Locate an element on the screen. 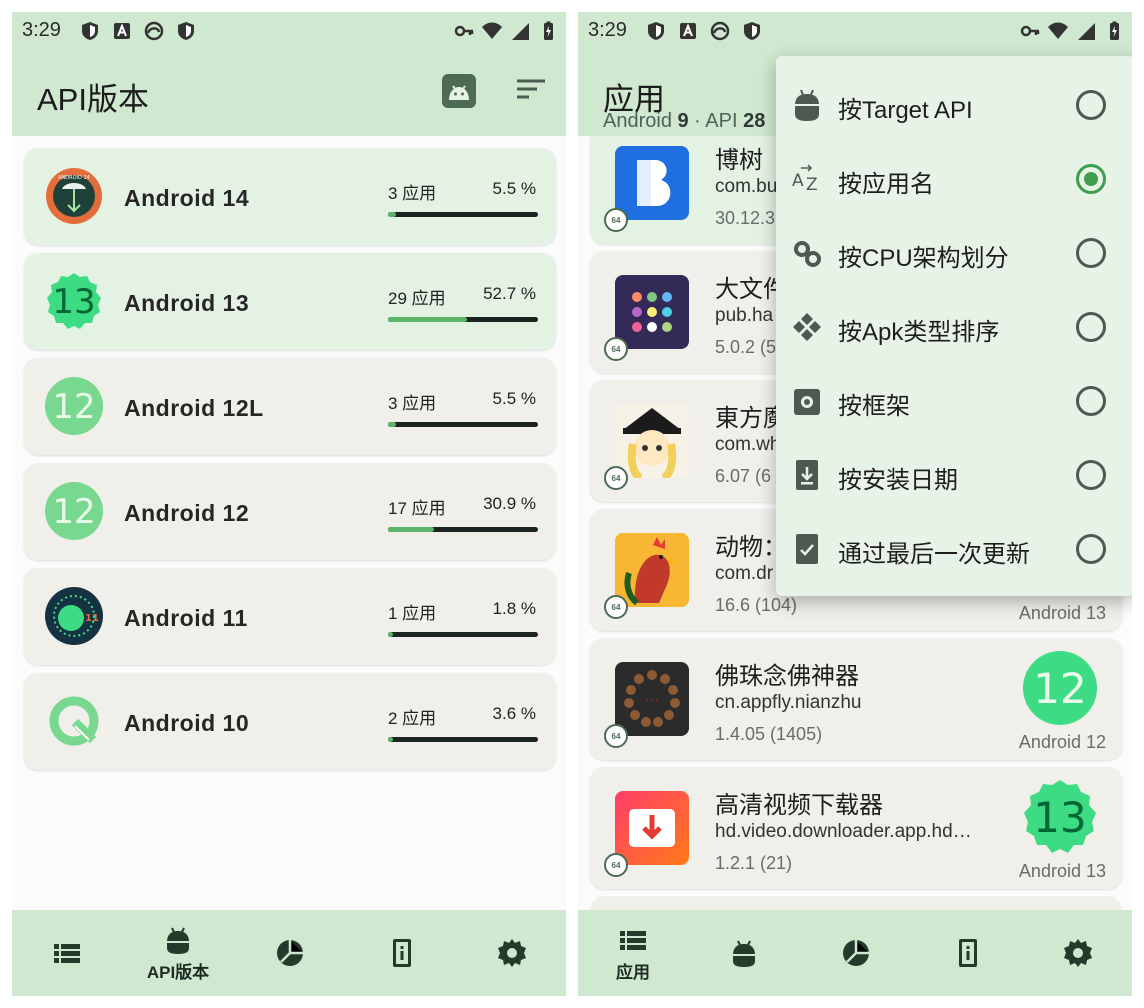 The image size is (1144, 1008). api-version-row: 11 Android 11 1 应用 1.8 % is located at coordinates (290, 616).